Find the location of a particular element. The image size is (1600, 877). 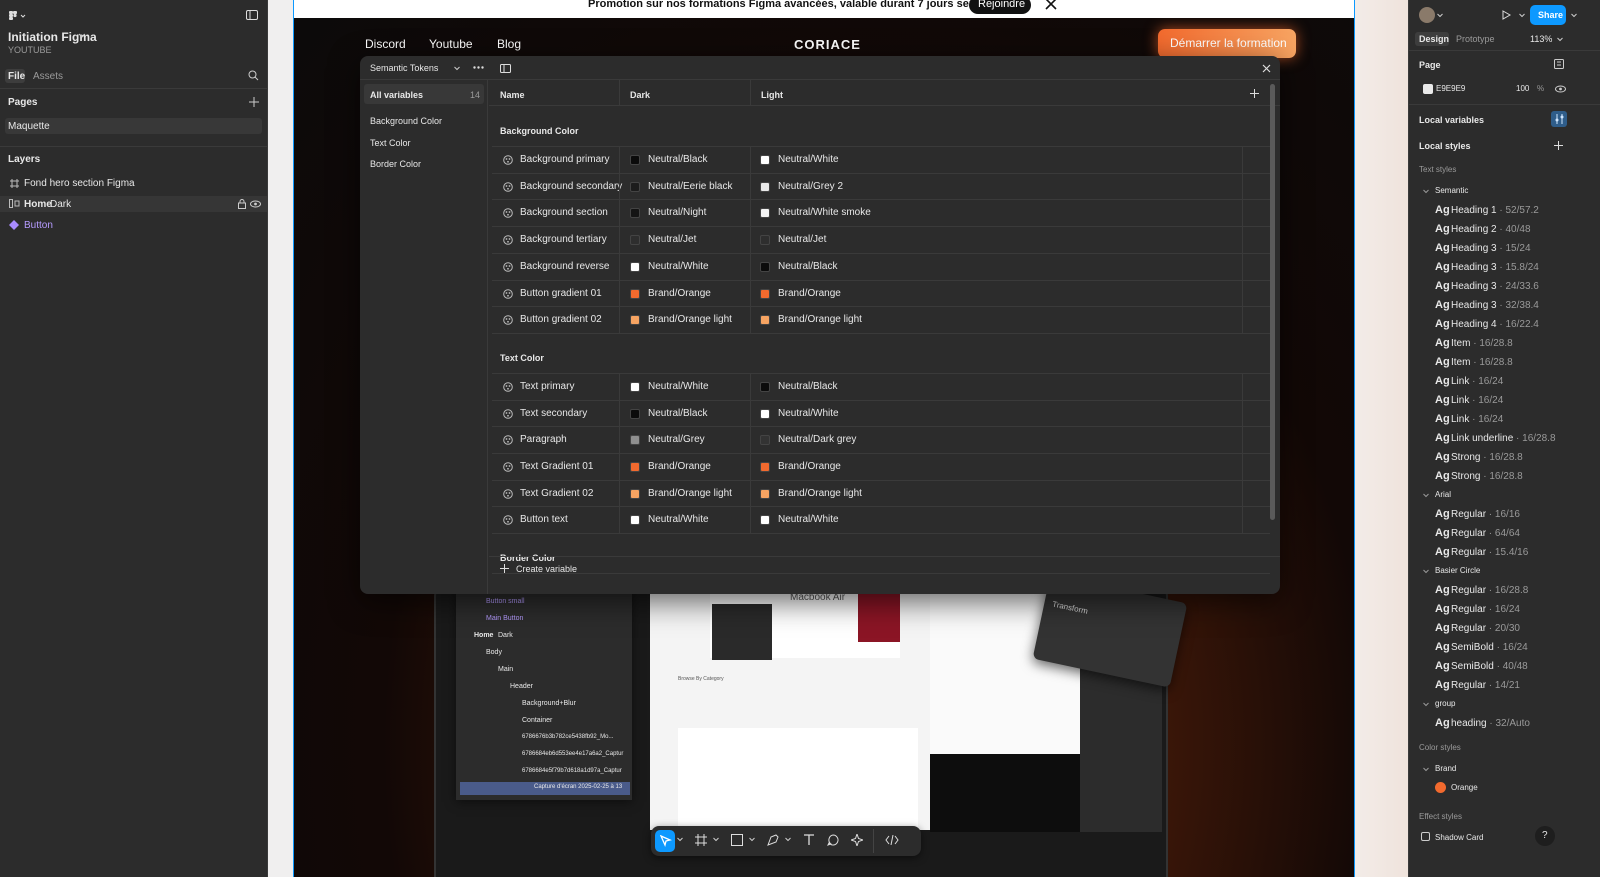

dark-value: Neutral/Eerie black is located at coordinates (690, 186).